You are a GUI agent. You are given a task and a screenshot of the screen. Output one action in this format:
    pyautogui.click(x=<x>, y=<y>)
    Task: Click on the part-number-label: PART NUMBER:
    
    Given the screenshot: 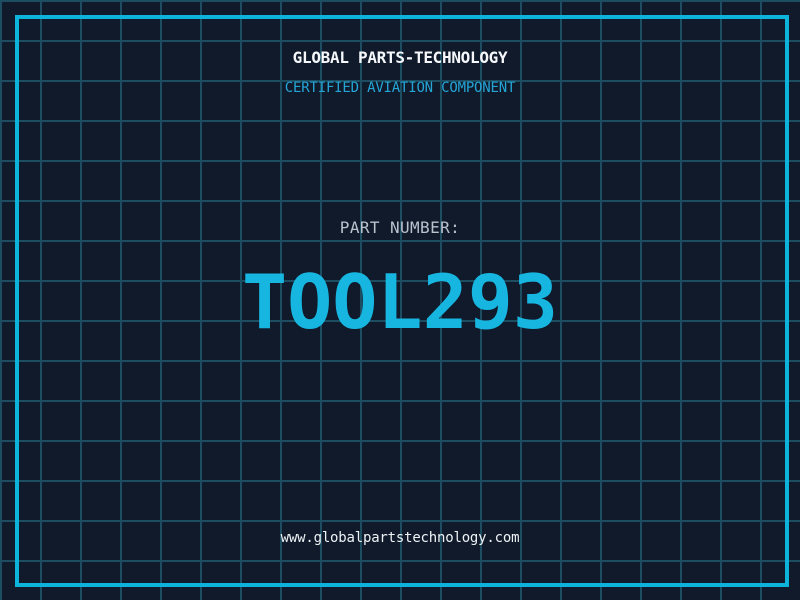 What is the action you would take?
    pyautogui.click(x=400, y=227)
    